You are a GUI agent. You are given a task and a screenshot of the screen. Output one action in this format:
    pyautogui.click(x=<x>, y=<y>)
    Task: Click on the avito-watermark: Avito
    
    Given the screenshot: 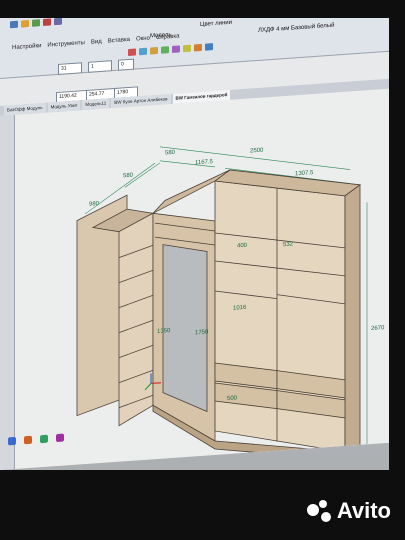 What is the action you would take?
    pyautogui.click(x=348, y=511)
    